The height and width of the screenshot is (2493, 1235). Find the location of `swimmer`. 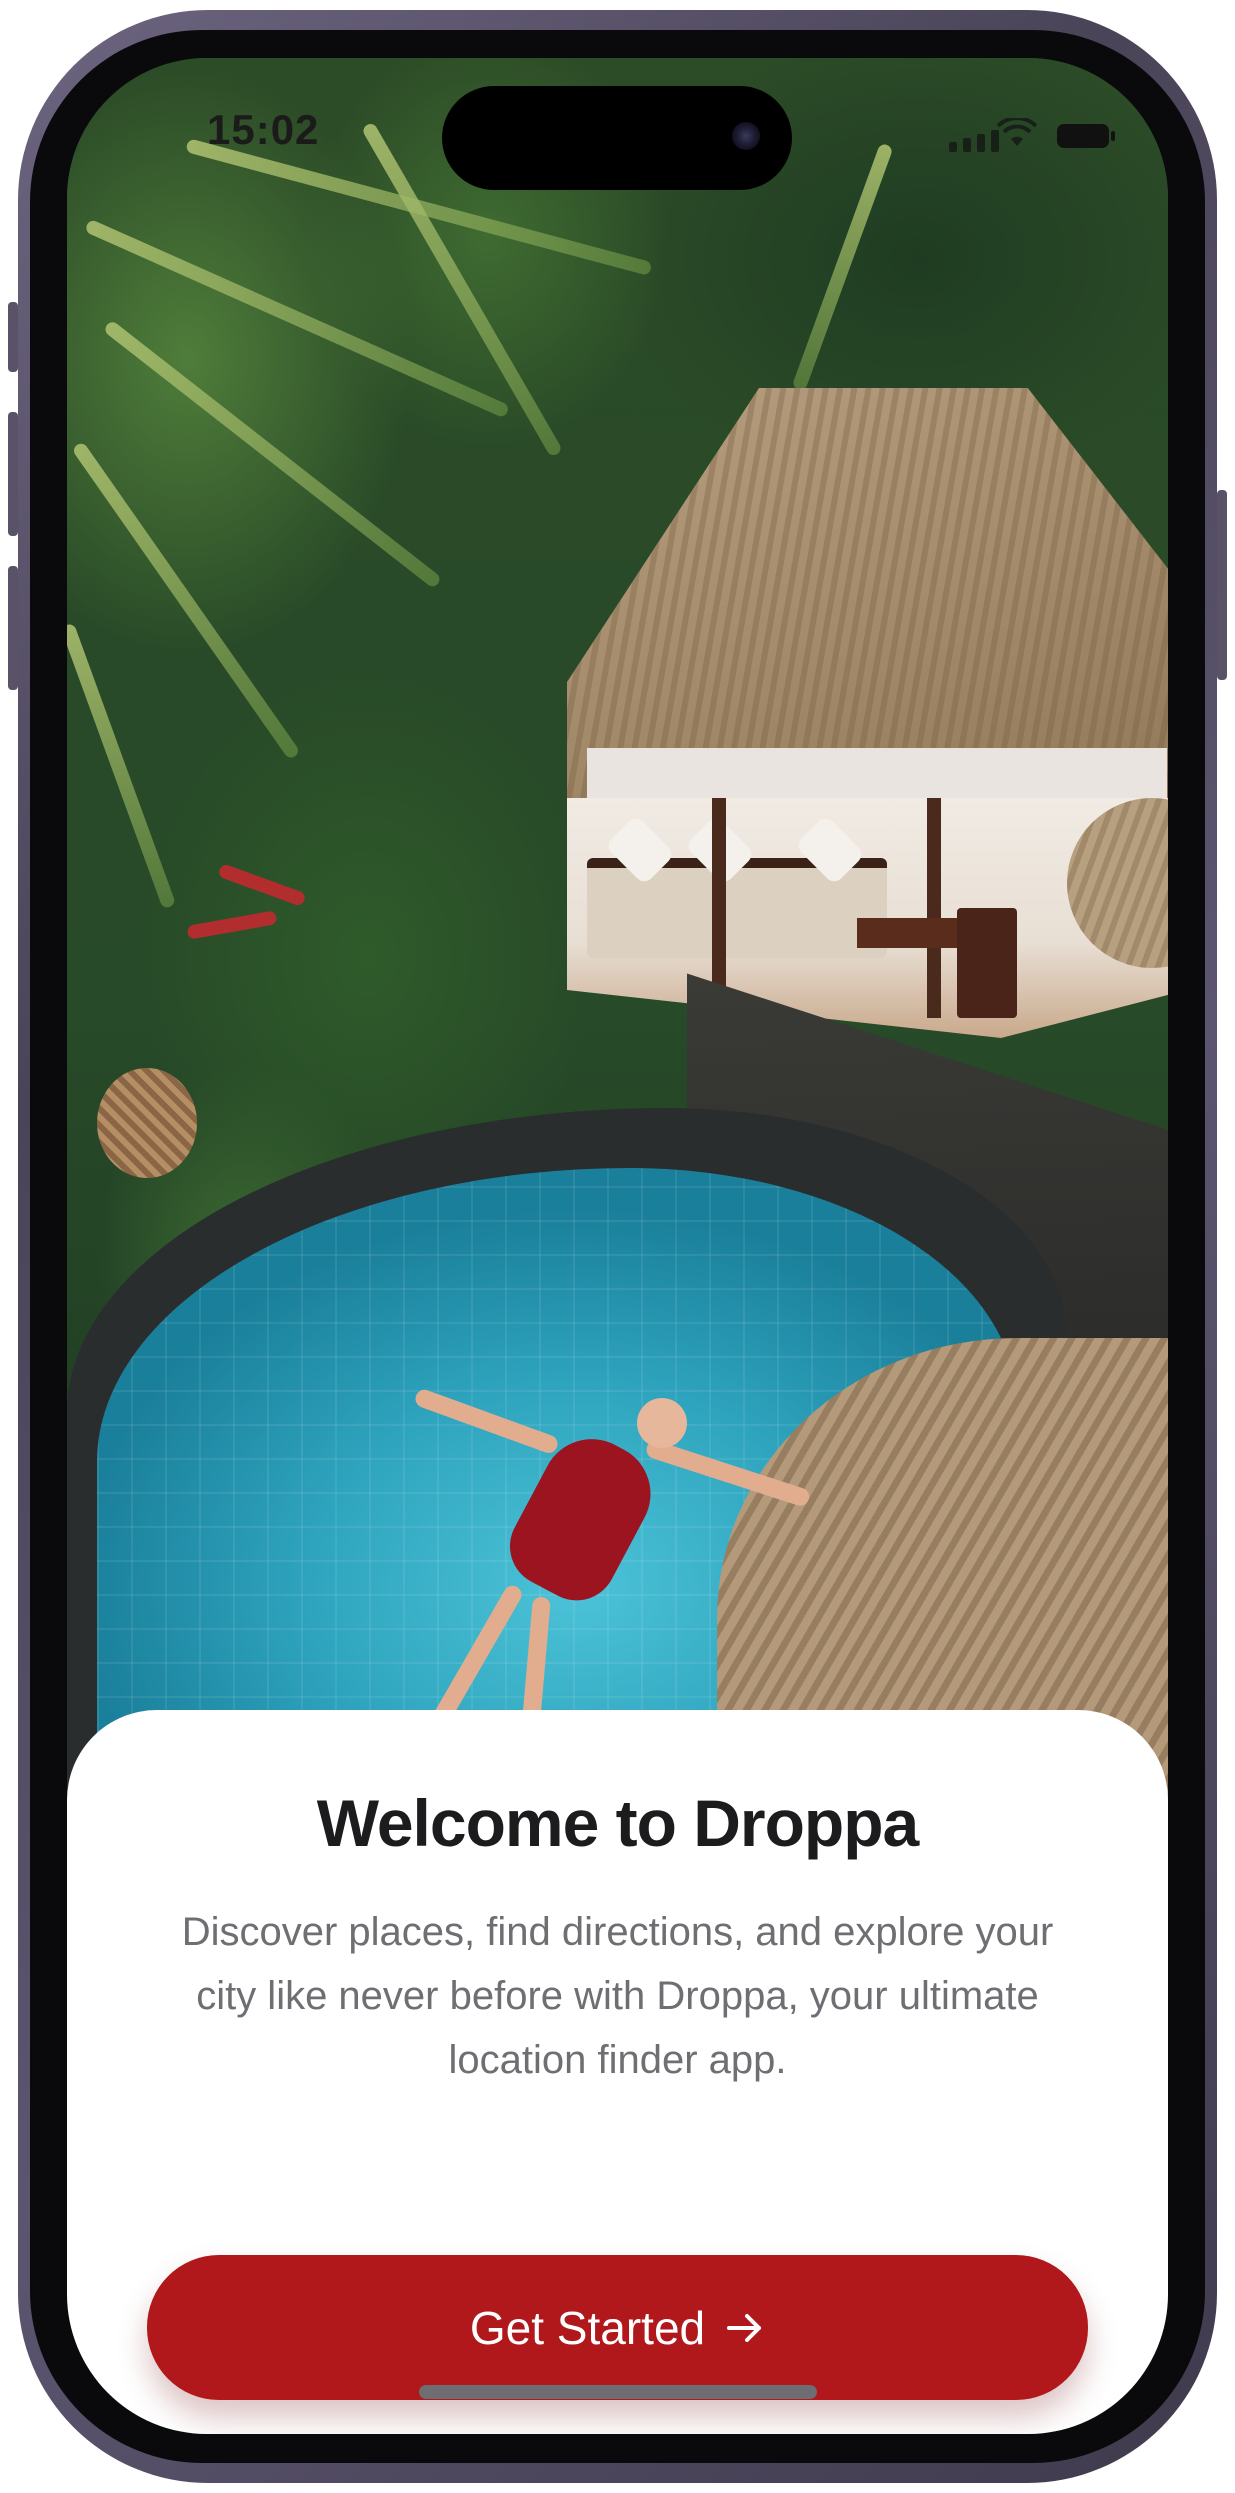

swimmer is located at coordinates (594, 1567).